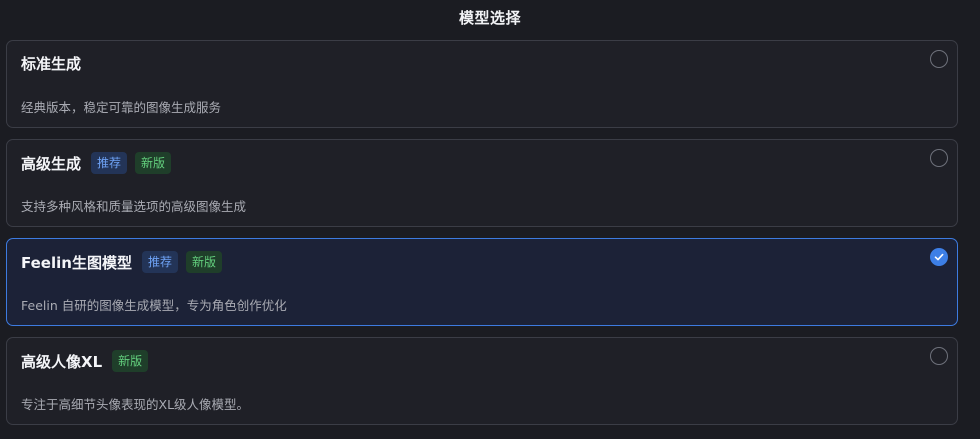 This screenshot has width=980, height=439. What do you see at coordinates (121, 107) in the screenshot?
I see `model-description: 经典版本，稳定可靠的图像生成服务` at bounding box center [121, 107].